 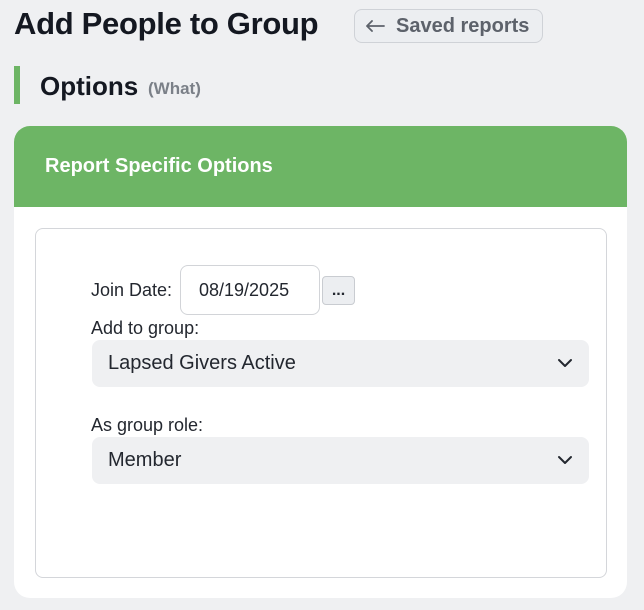 I want to click on add-to-group-label: Add to group:, so click(x=145, y=328).